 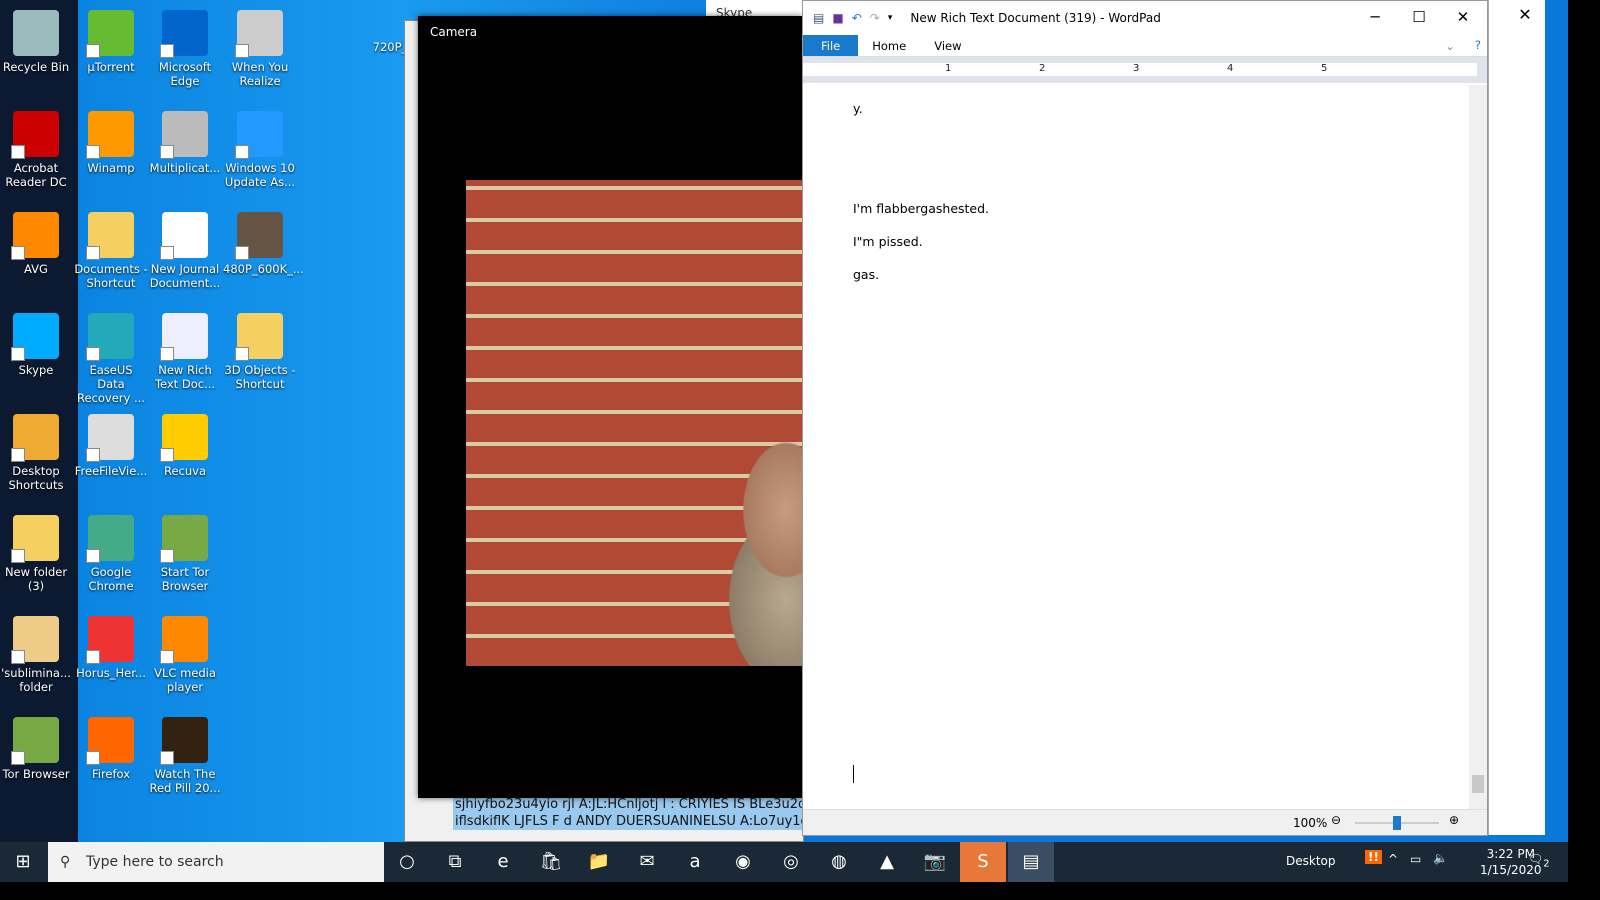 What do you see at coordinates (875, 18) in the screenshot?
I see `redo-icon: ↷` at bounding box center [875, 18].